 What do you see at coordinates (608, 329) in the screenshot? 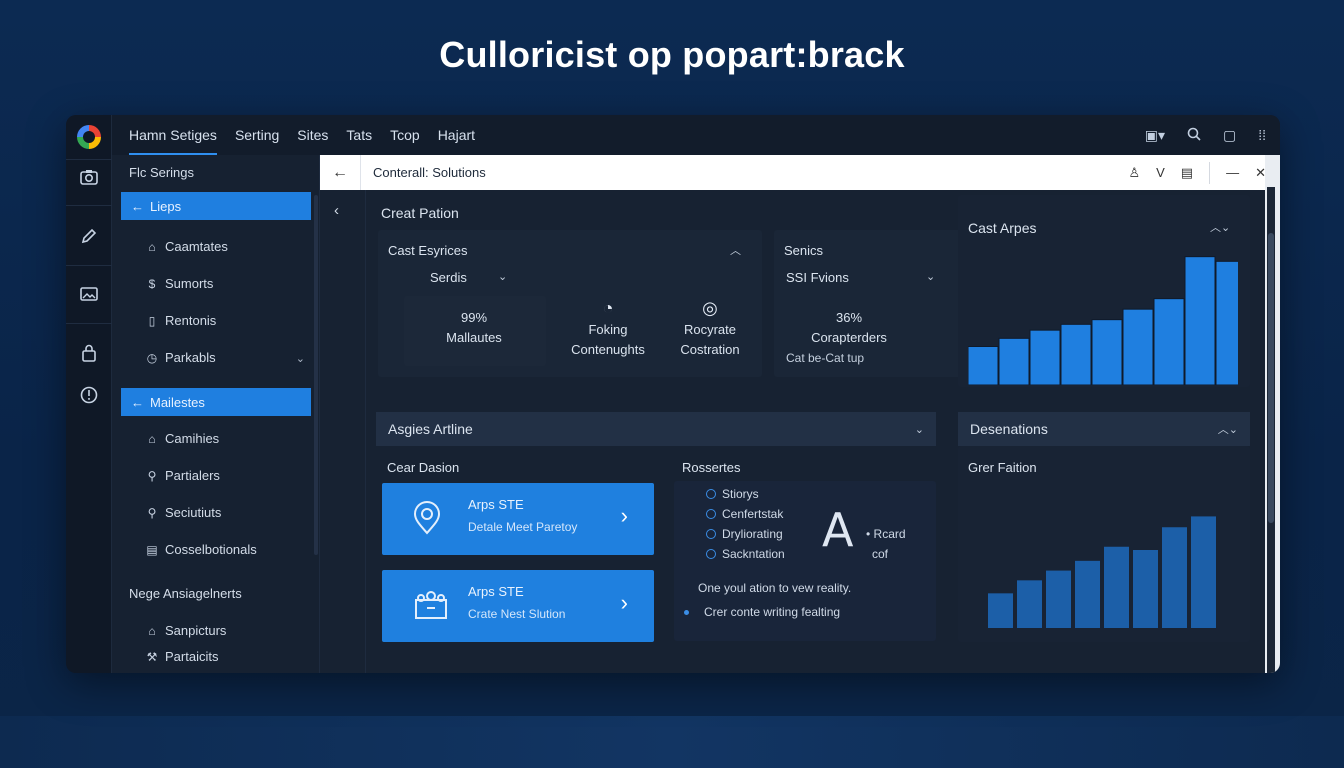
I see `stat-item: ◔ Foking Contenughts` at bounding box center [608, 329].